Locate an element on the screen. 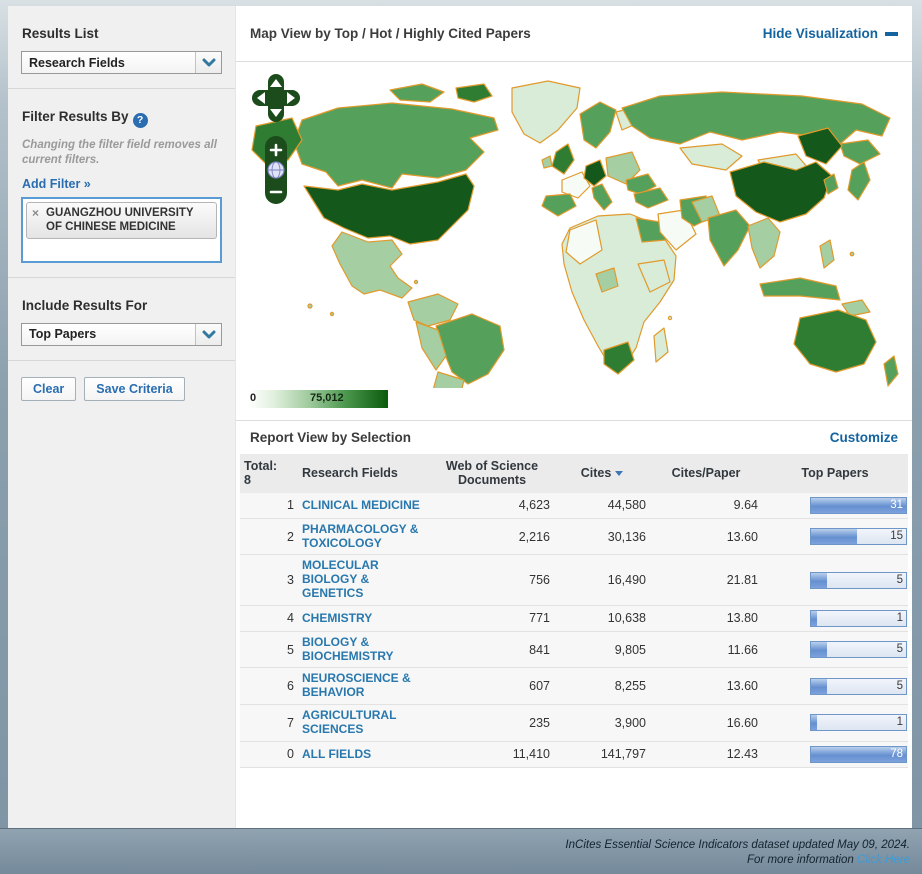 This screenshot has height=874, width=922. row-cites-per-paper: 9.64 is located at coordinates (706, 505).